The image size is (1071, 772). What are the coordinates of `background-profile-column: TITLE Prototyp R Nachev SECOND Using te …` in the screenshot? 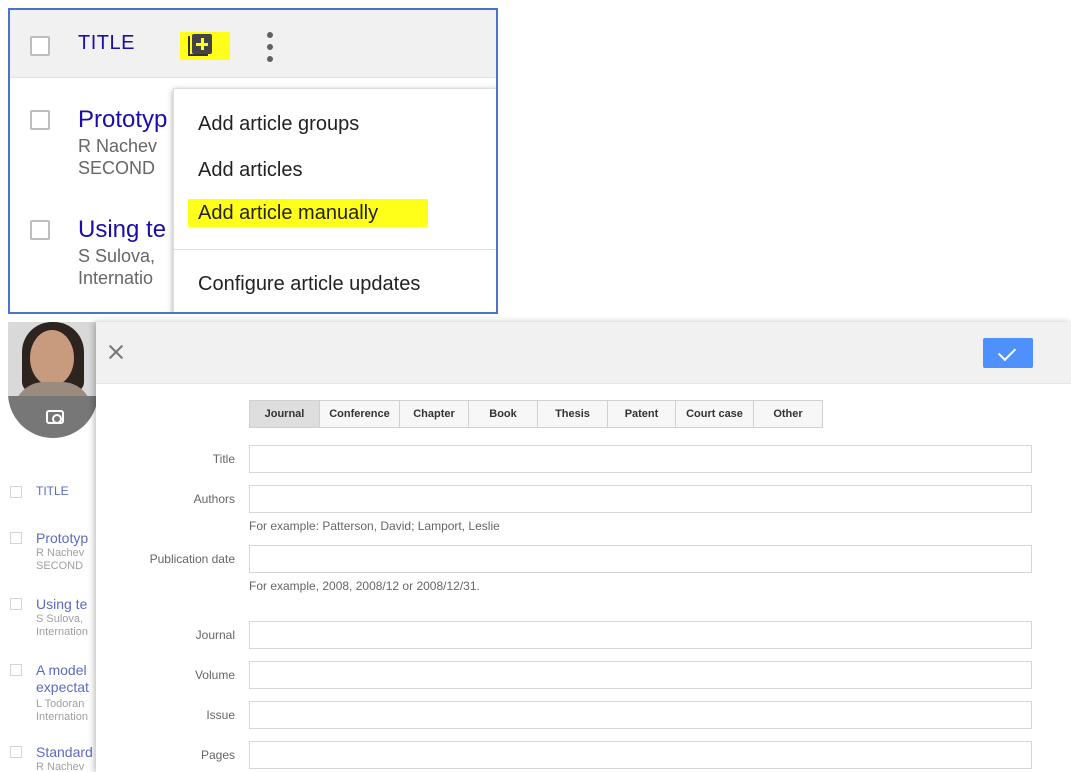 It's located at (50, 547).